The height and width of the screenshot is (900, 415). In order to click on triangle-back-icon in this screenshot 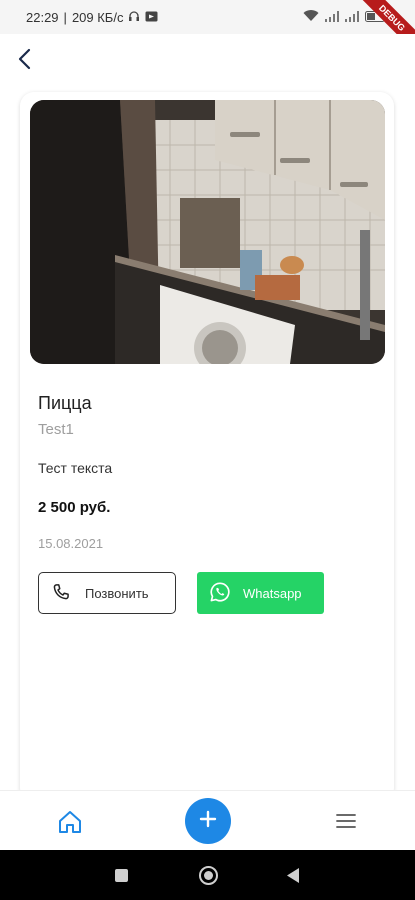, I will do `click(293, 875)`.